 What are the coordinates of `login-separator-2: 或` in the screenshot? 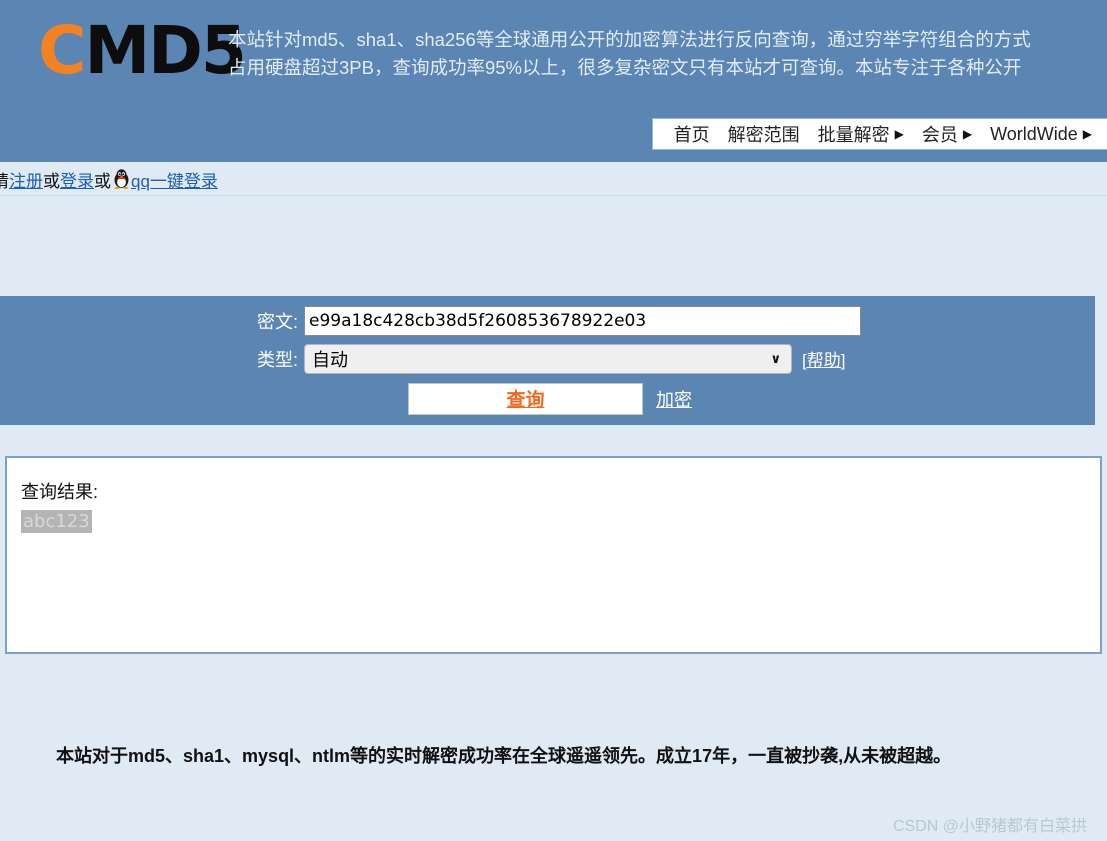 It's located at (102, 181).